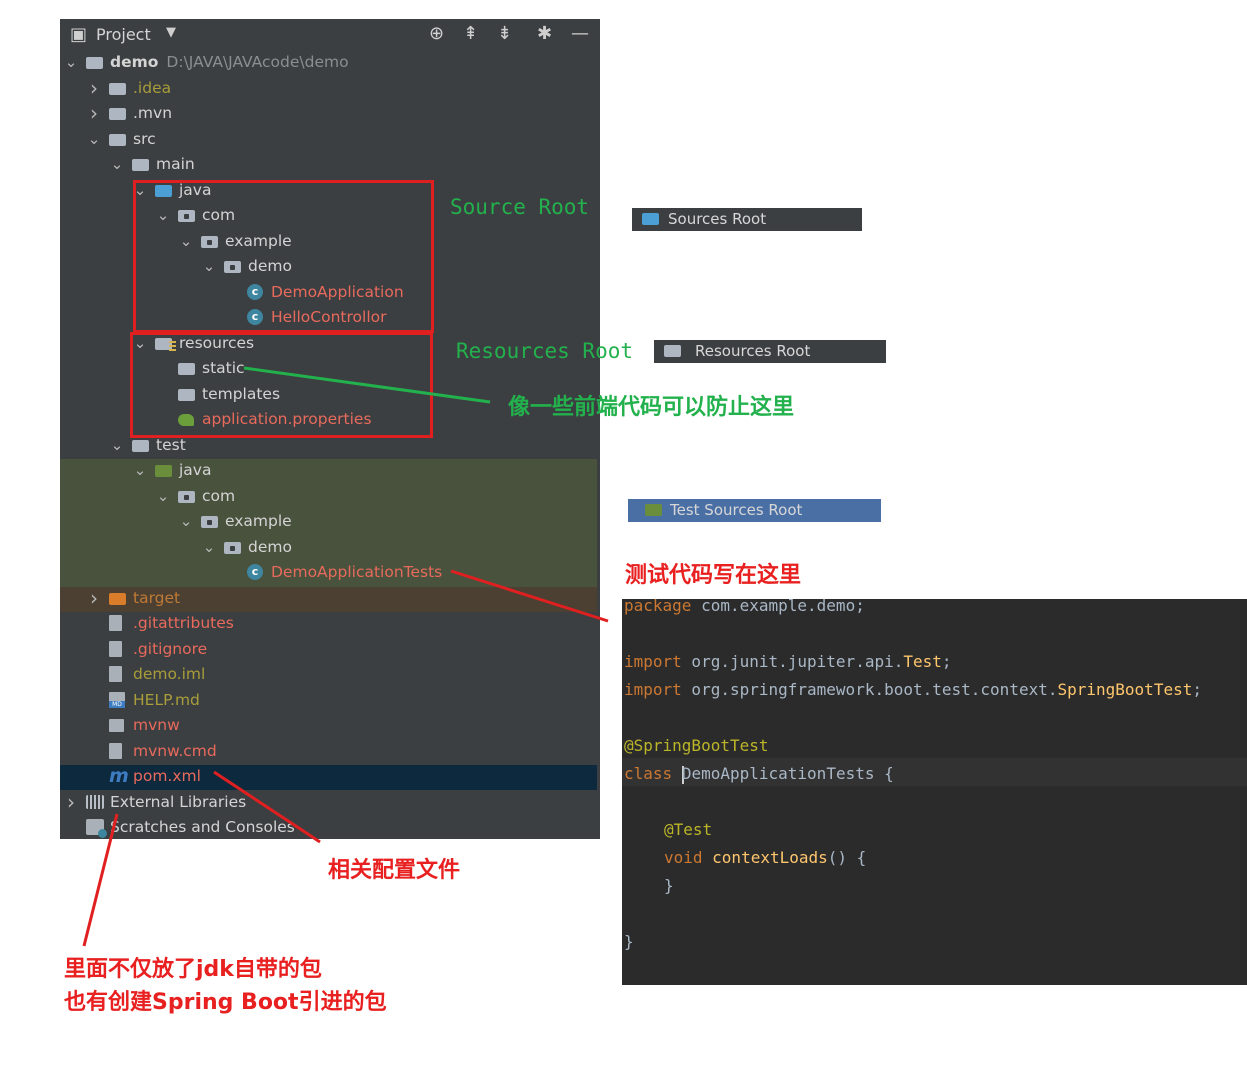  What do you see at coordinates (330, 751) in the screenshot?
I see `tree-row: mvnw.cmd` at bounding box center [330, 751].